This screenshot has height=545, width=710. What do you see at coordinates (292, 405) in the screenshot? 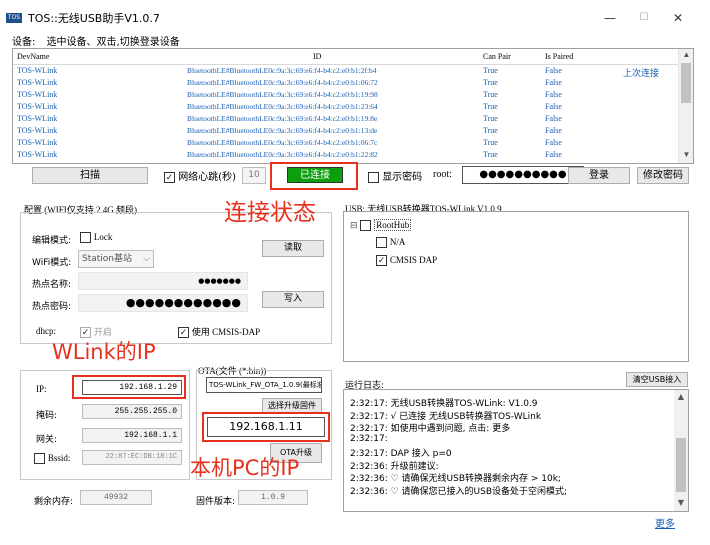
I see `choose-firmware-button: 选择升级固件` at bounding box center [292, 405].